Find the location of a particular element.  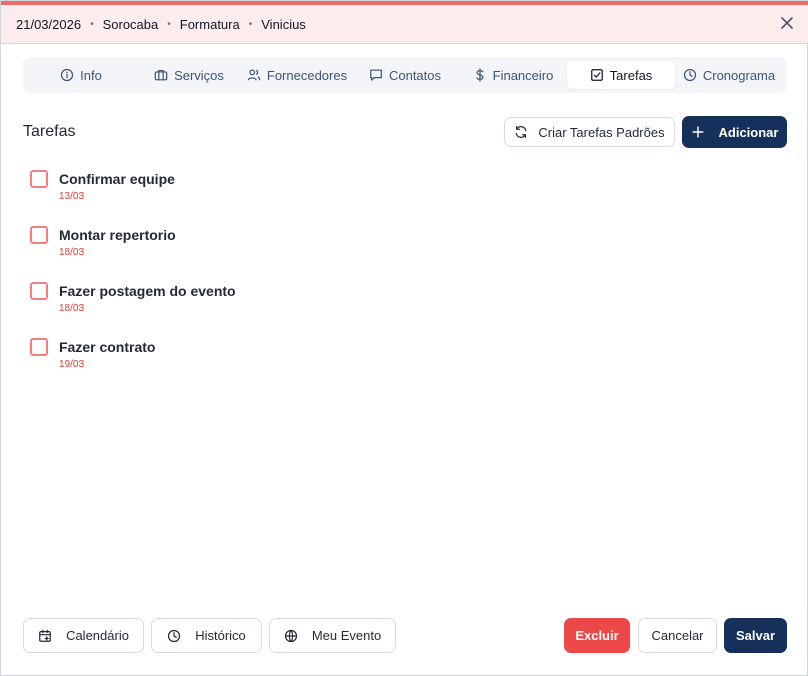

save-label: Salvar is located at coordinates (755, 635).